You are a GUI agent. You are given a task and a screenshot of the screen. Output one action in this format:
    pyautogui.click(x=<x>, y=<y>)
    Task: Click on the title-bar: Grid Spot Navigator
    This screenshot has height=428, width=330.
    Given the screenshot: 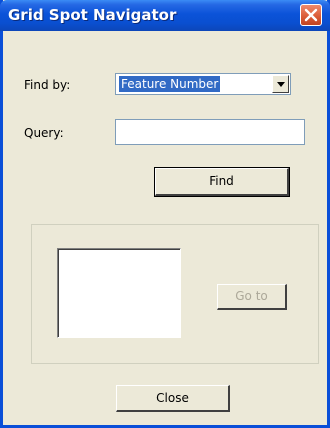 What is the action you would take?
    pyautogui.click(x=165, y=15)
    